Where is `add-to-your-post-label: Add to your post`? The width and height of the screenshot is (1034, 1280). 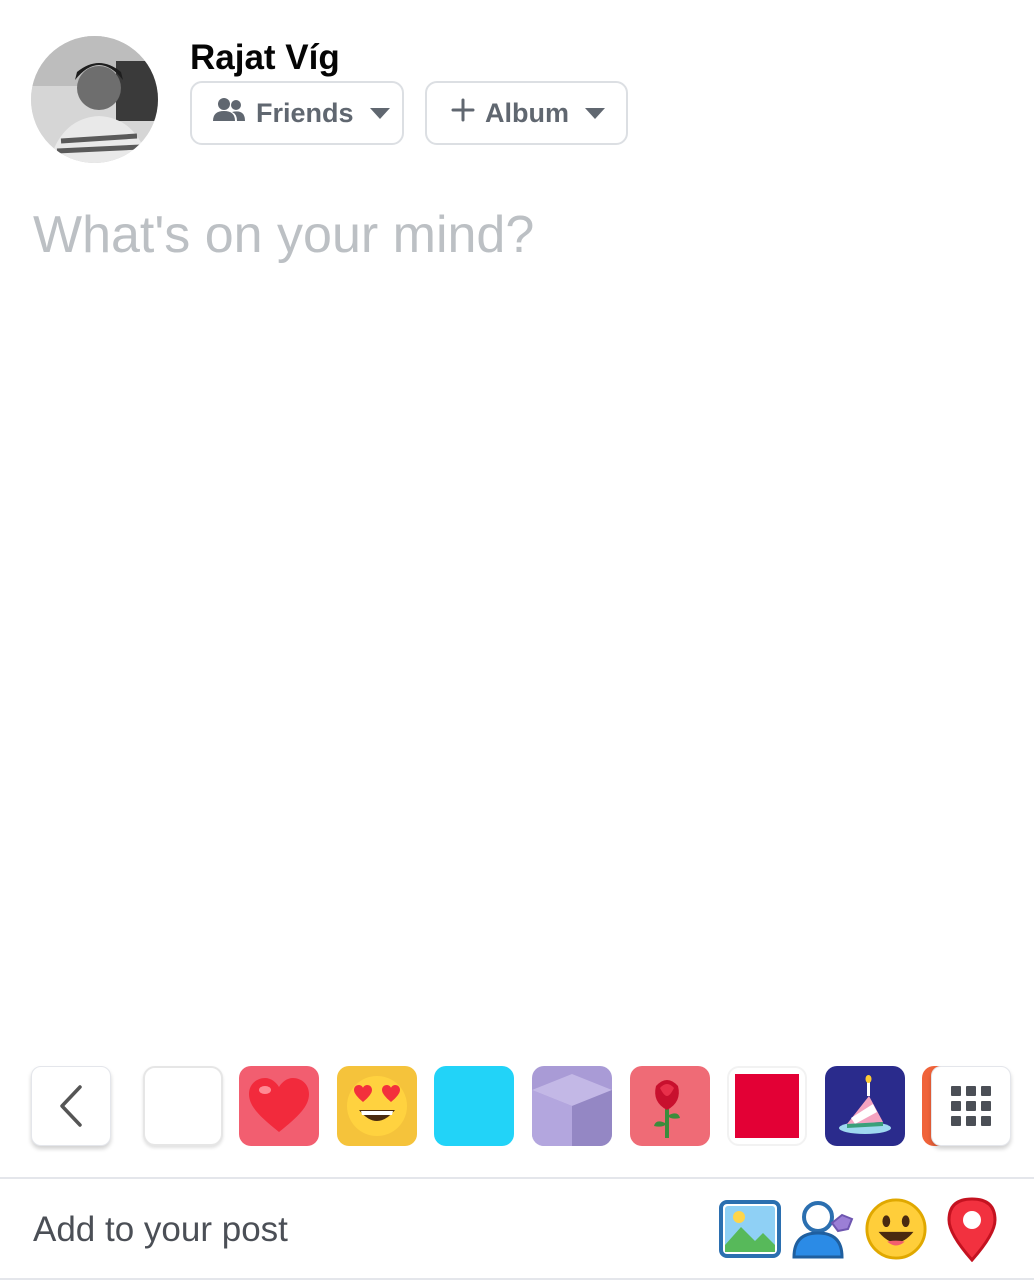
add-to-your-post-label: Add to your post is located at coordinates (160, 1230).